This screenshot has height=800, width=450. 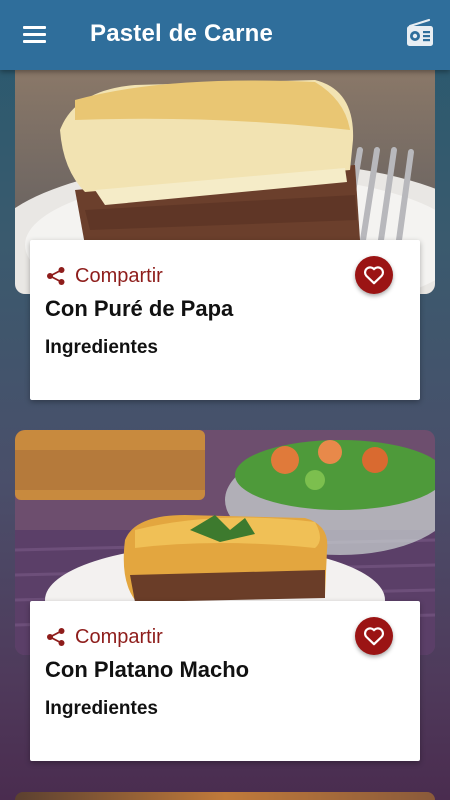 I want to click on recipe-name: Con Puré de Papa, so click(x=139, y=308).